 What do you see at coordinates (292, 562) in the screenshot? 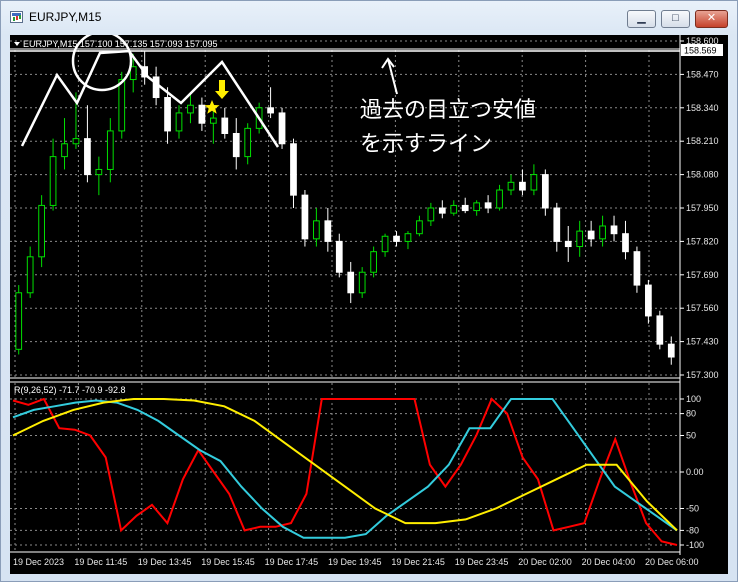
I see `time-tick-label: 19 Dec 17:45` at bounding box center [292, 562].